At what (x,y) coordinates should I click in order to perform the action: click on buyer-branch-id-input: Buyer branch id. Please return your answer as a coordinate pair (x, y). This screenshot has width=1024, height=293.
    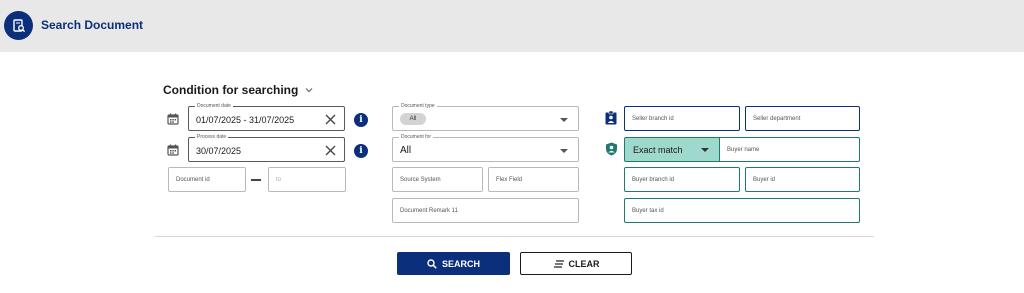
    Looking at the image, I should click on (682, 179).